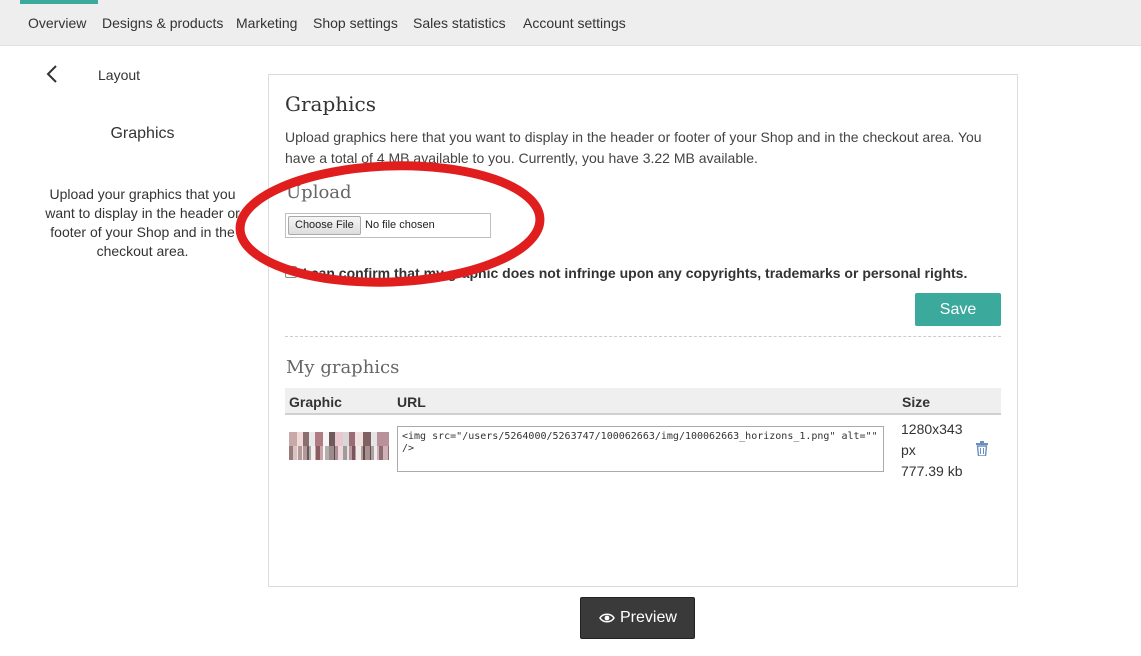  I want to click on preview-button: Preview, so click(637, 618).